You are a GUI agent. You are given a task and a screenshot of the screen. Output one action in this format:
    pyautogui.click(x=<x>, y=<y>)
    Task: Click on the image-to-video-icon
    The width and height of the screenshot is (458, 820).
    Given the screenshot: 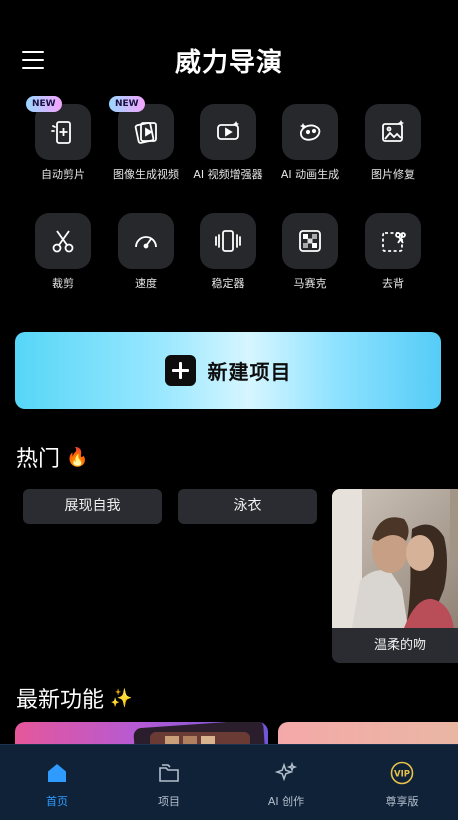 What is the action you would take?
    pyautogui.click(x=145, y=133)
    